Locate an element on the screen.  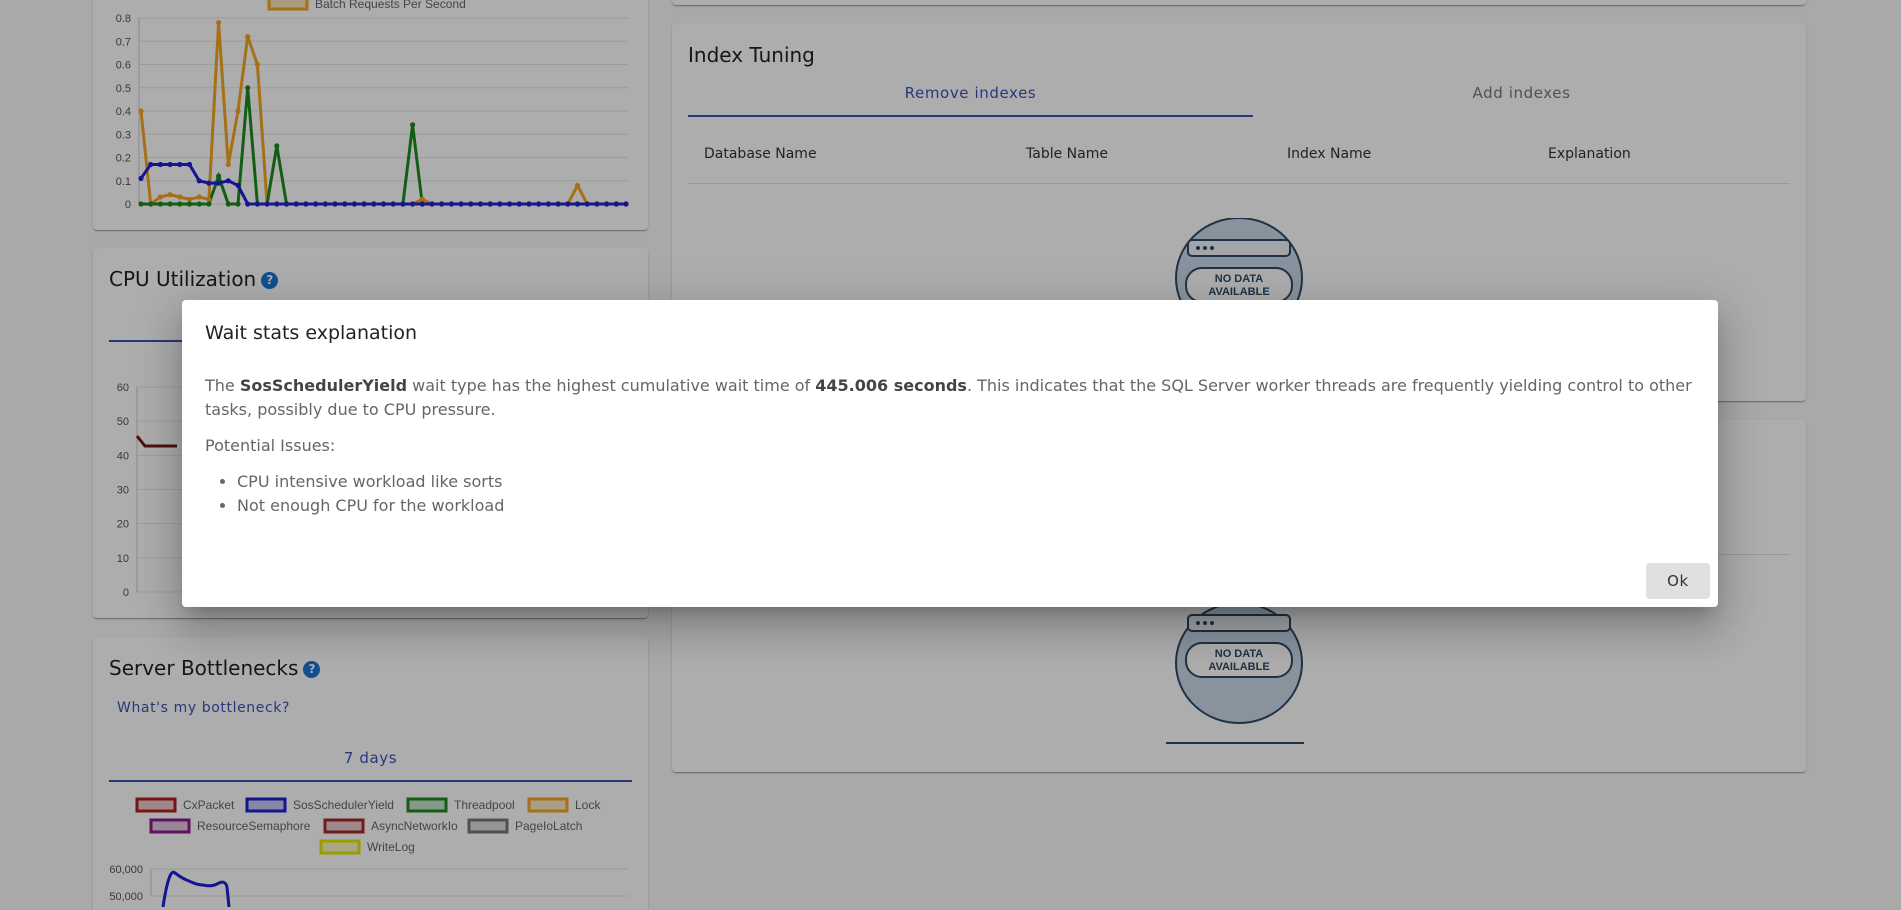
dialog-title: Wait stats explanation is located at coordinates (311, 333).